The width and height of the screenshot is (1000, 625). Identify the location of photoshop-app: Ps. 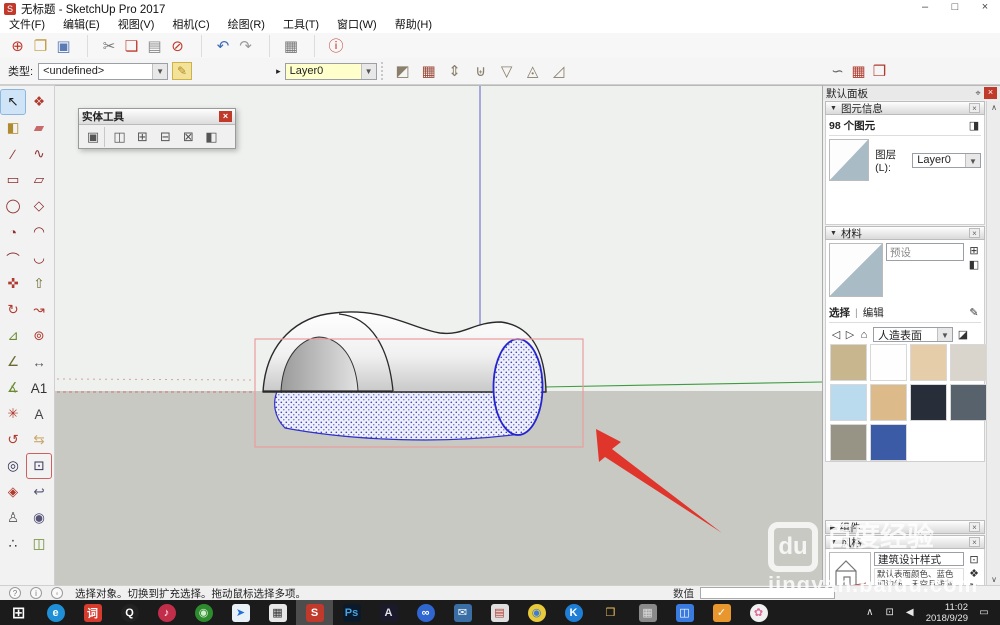
(351, 612).